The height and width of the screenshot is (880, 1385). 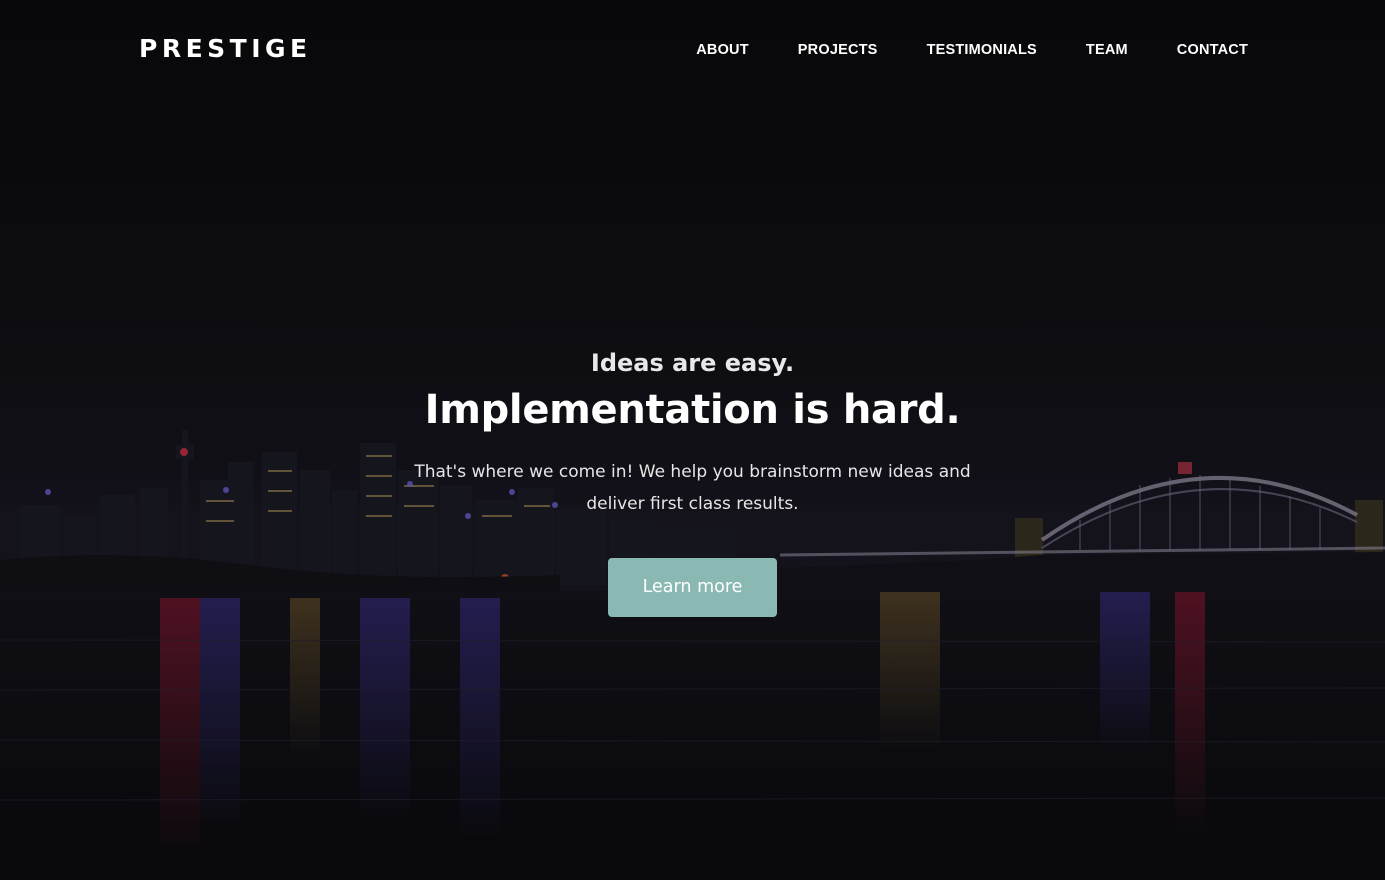 I want to click on nav-link-contact: CONTACT, so click(x=1212, y=50).